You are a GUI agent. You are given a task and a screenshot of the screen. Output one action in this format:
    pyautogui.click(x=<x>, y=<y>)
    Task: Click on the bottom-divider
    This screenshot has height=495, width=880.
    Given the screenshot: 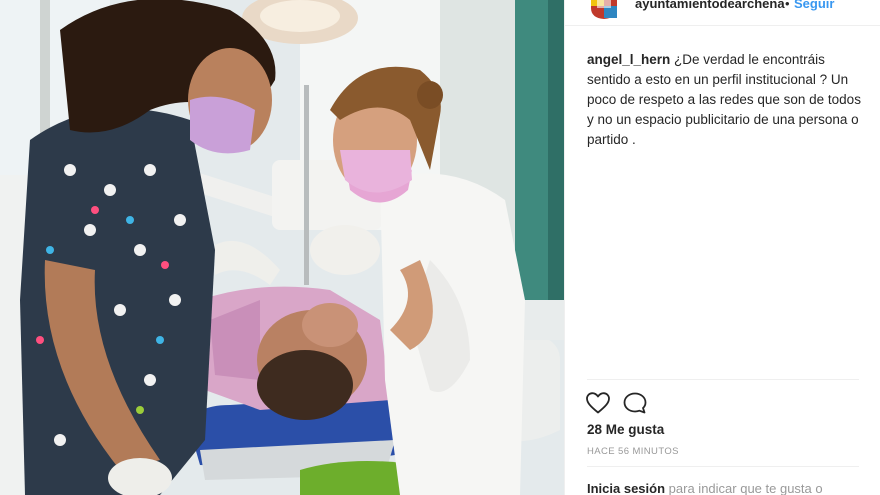 What is the action you would take?
    pyautogui.click(x=723, y=466)
    